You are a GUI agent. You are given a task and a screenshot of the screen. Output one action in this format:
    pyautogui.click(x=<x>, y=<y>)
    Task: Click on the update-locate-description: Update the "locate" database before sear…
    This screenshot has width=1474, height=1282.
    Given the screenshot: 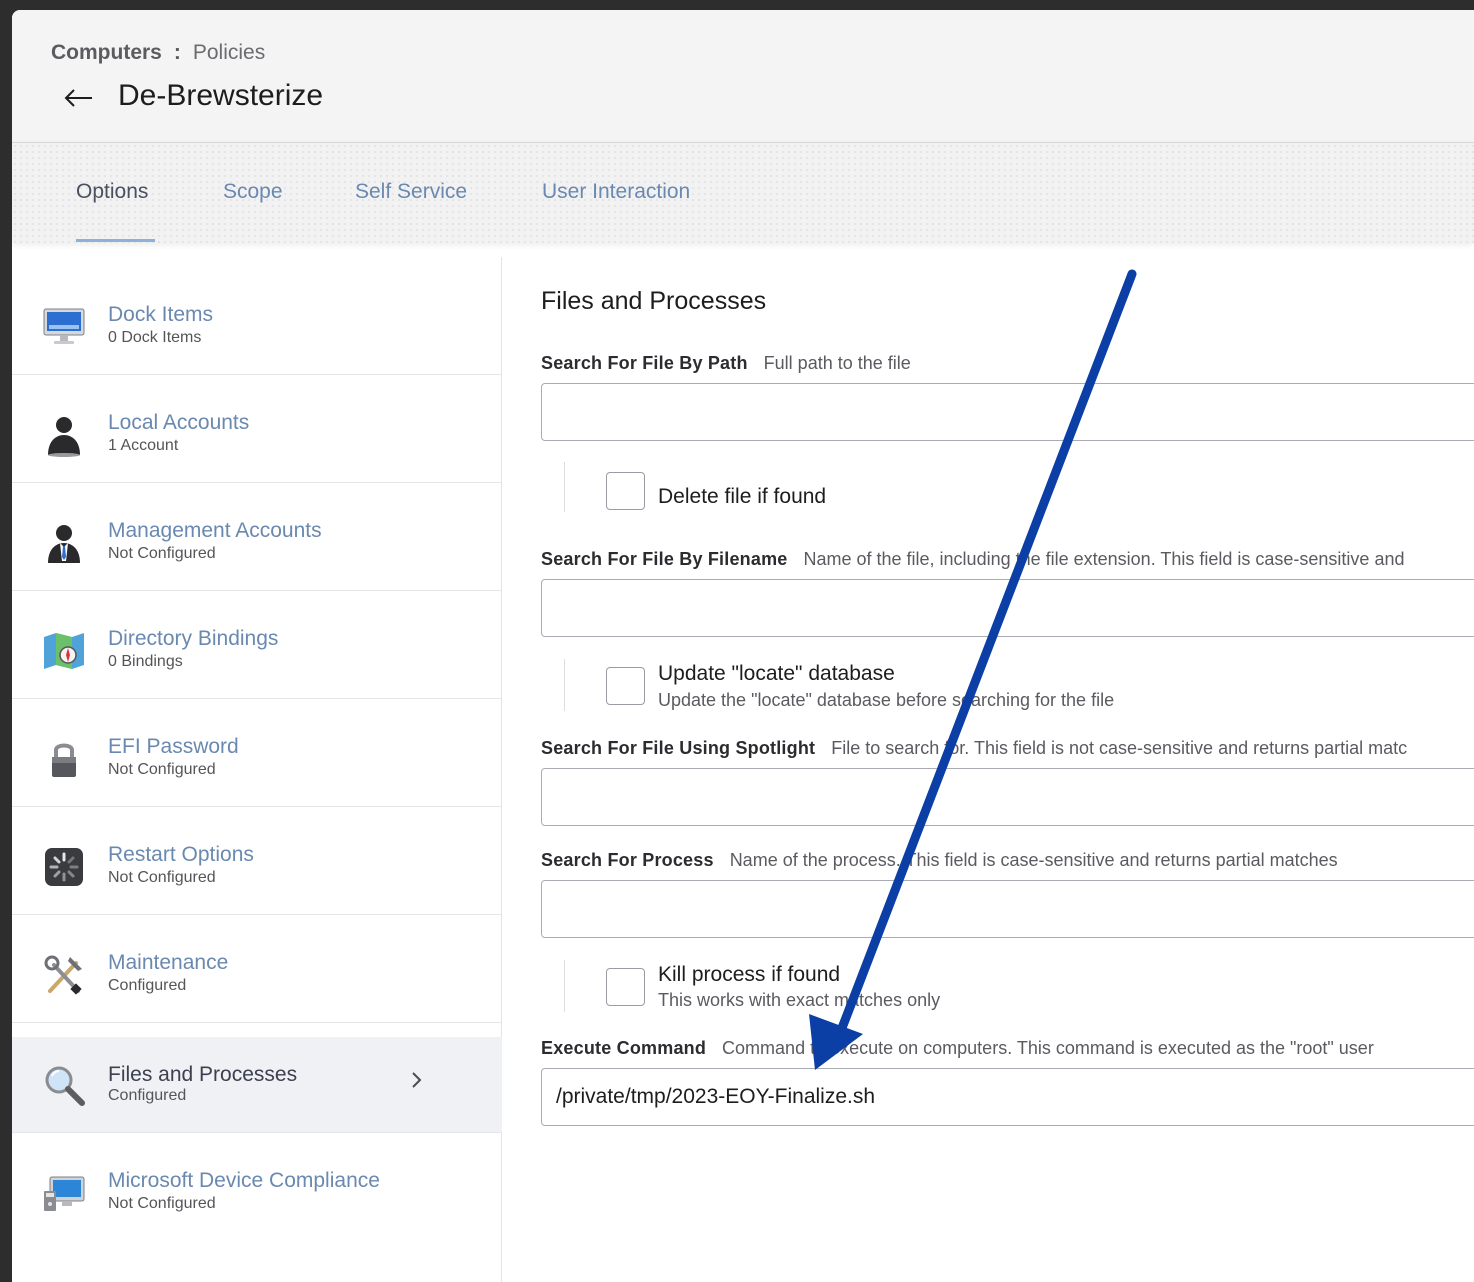 What is the action you would take?
    pyautogui.click(x=886, y=700)
    